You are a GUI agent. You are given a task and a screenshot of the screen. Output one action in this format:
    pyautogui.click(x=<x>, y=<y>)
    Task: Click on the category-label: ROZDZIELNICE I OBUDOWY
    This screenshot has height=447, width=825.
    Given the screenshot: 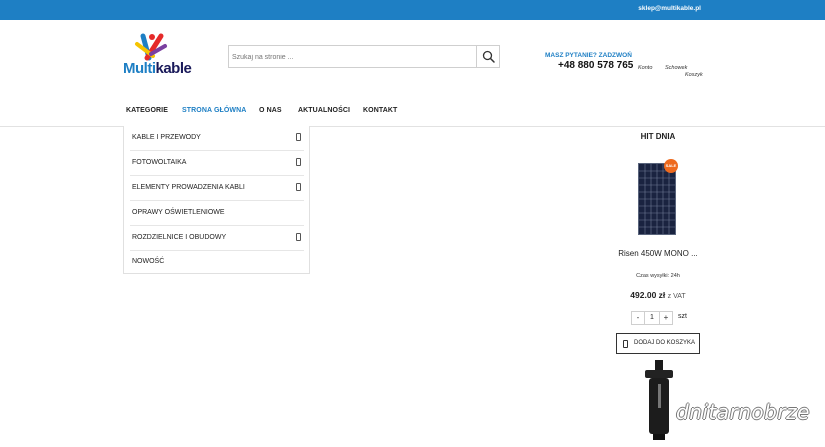 What is the action you would take?
    pyautogui.click(x=179, y=237)
    